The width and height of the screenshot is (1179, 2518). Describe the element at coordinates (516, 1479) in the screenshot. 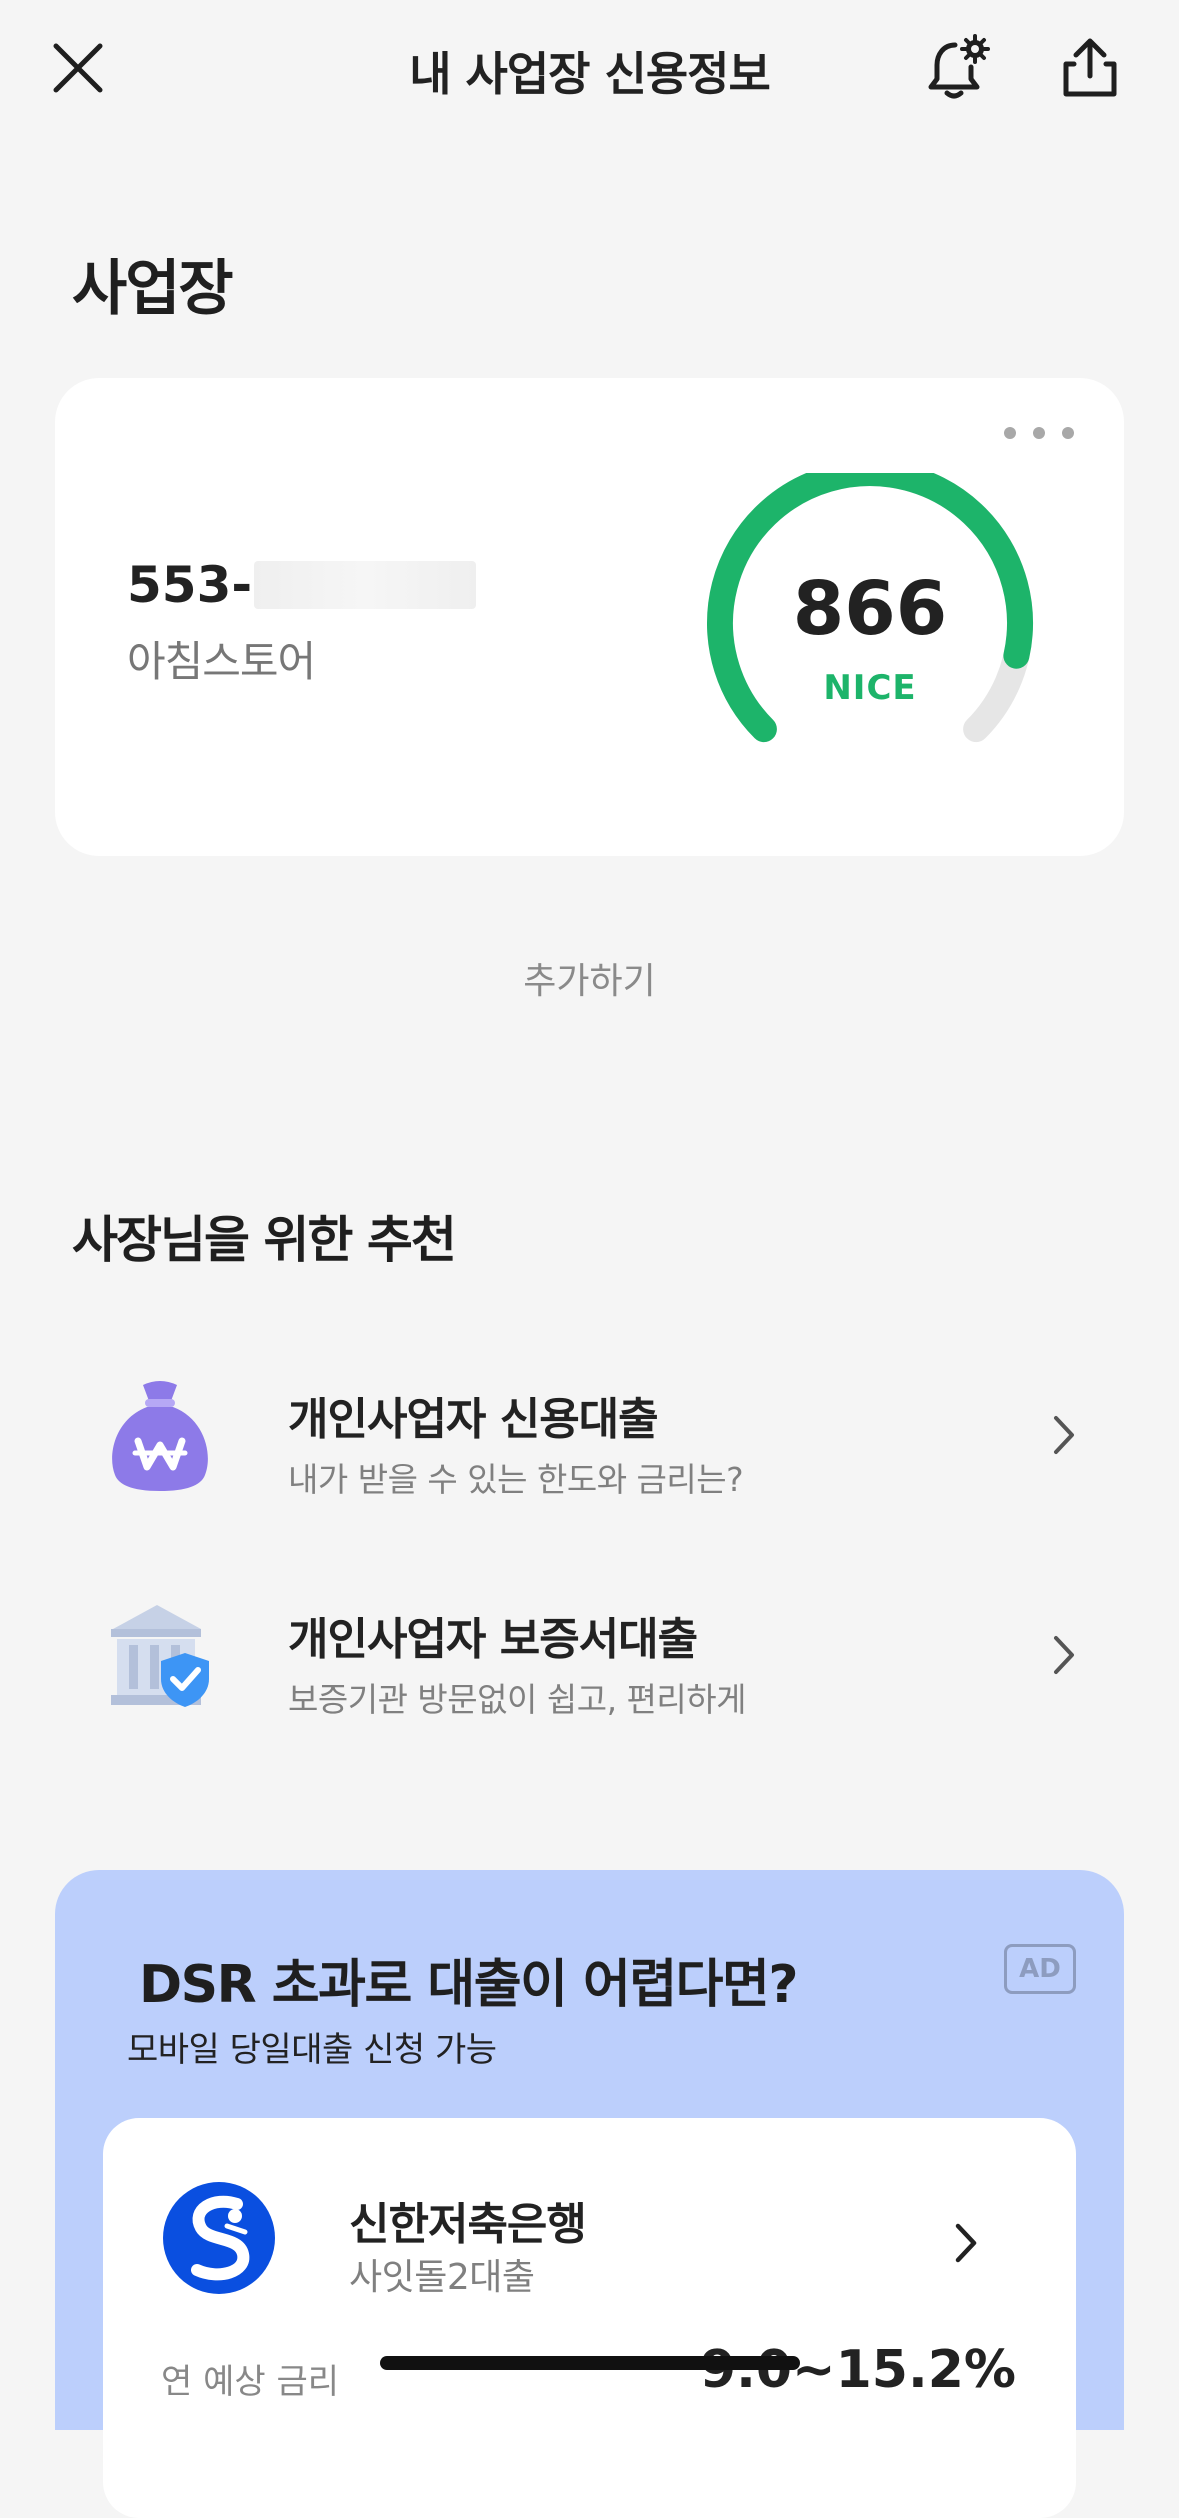

I see `recommend-item-subtitle: 내가 받을 수 있는 한도와 금리는?` at that location.